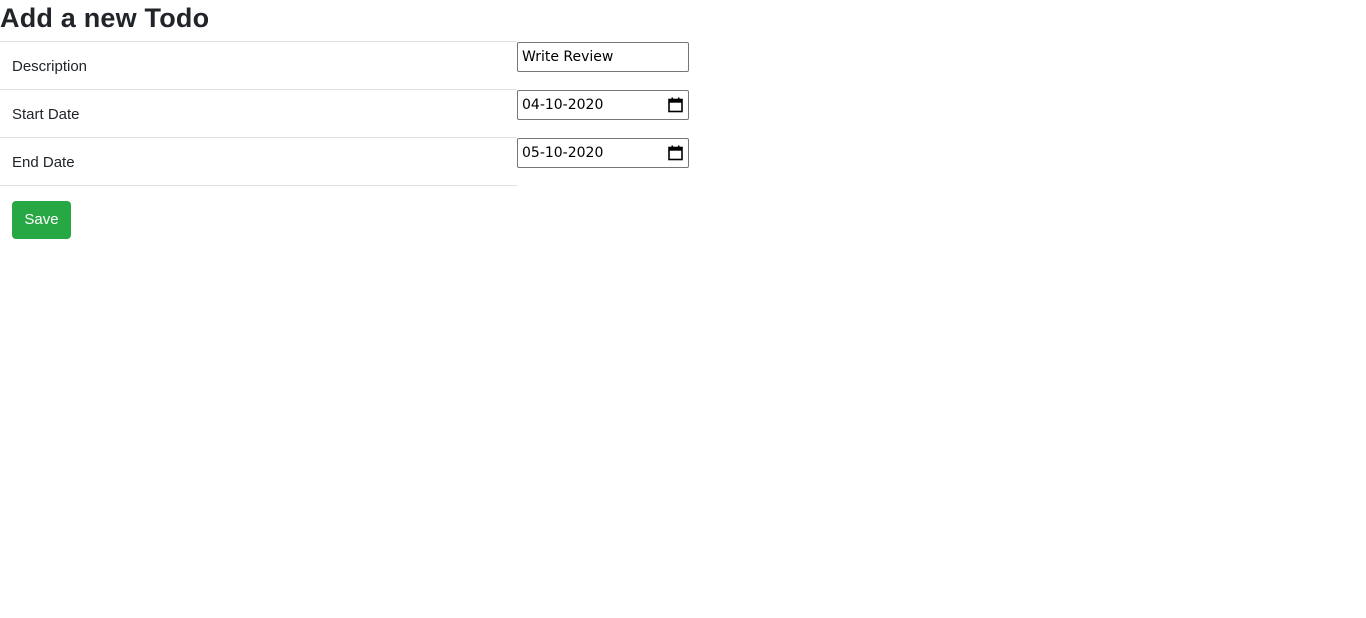 The width and height of the screenshot is (1366, 618). Describe the element at coordinates (563, 152) in the screenshot. I see `end-date-value: 05-10-2020` at that location.